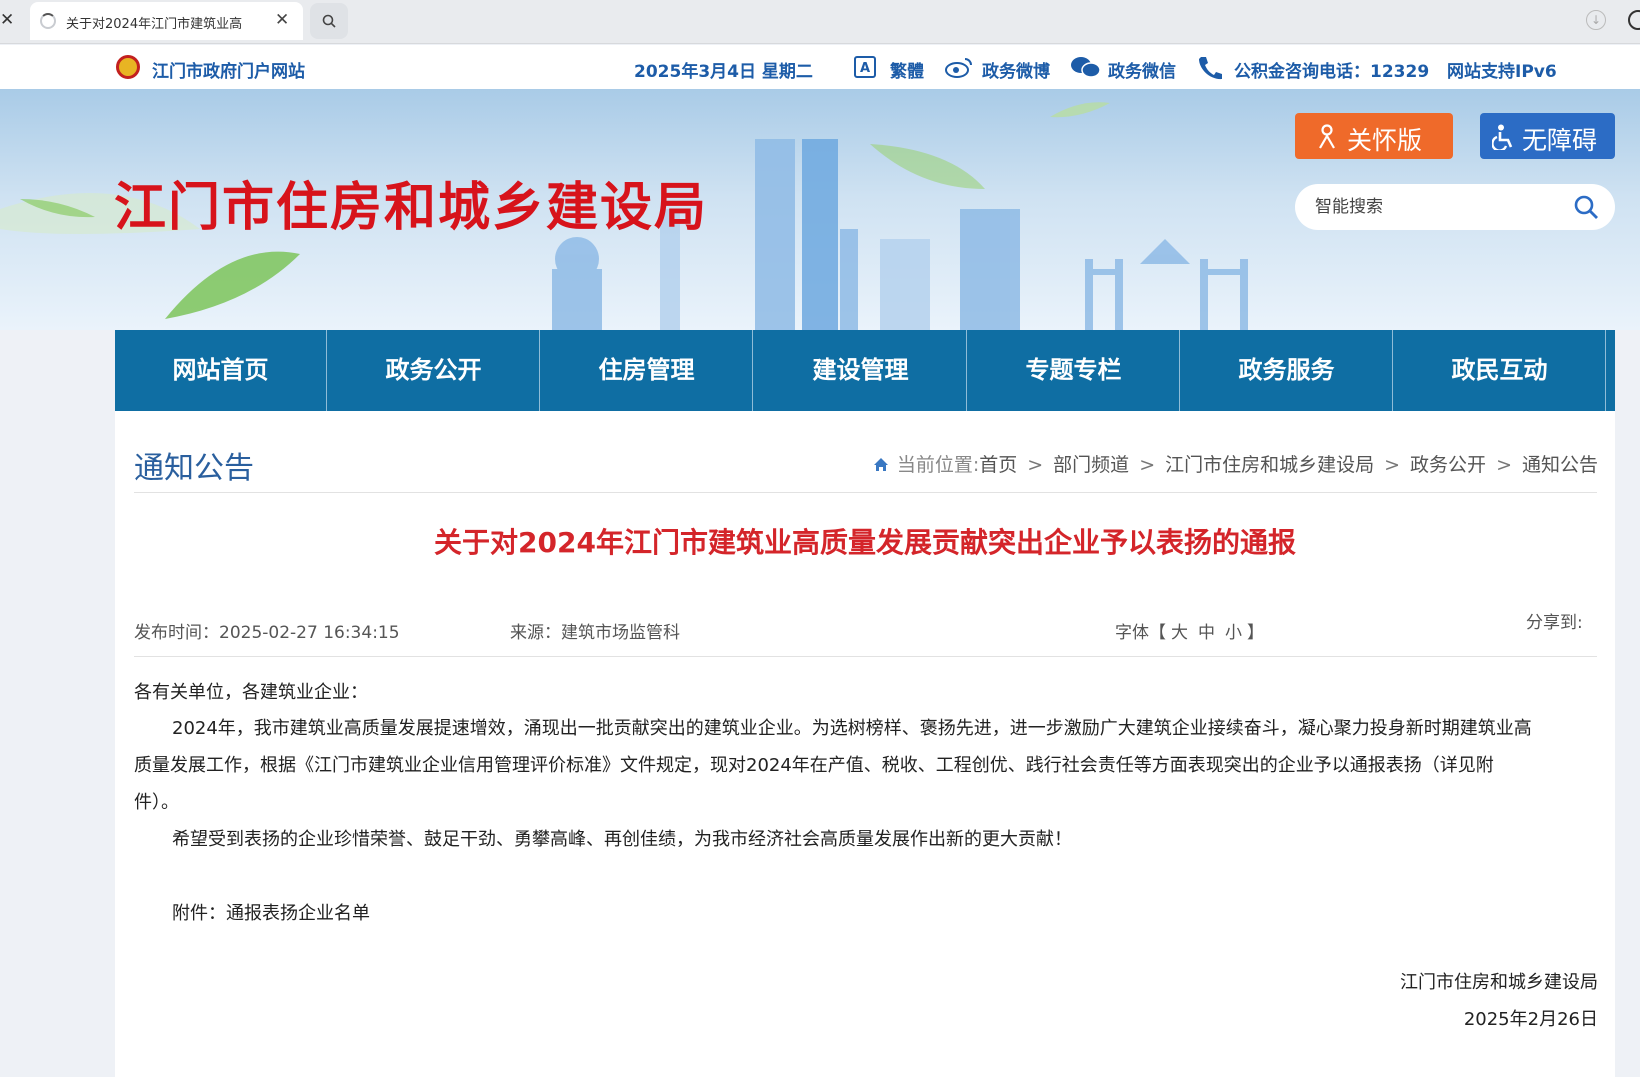 This screenshot has height=1077, width=1640. I want to click on font-size-label: 字体【, so click(1140, 633).